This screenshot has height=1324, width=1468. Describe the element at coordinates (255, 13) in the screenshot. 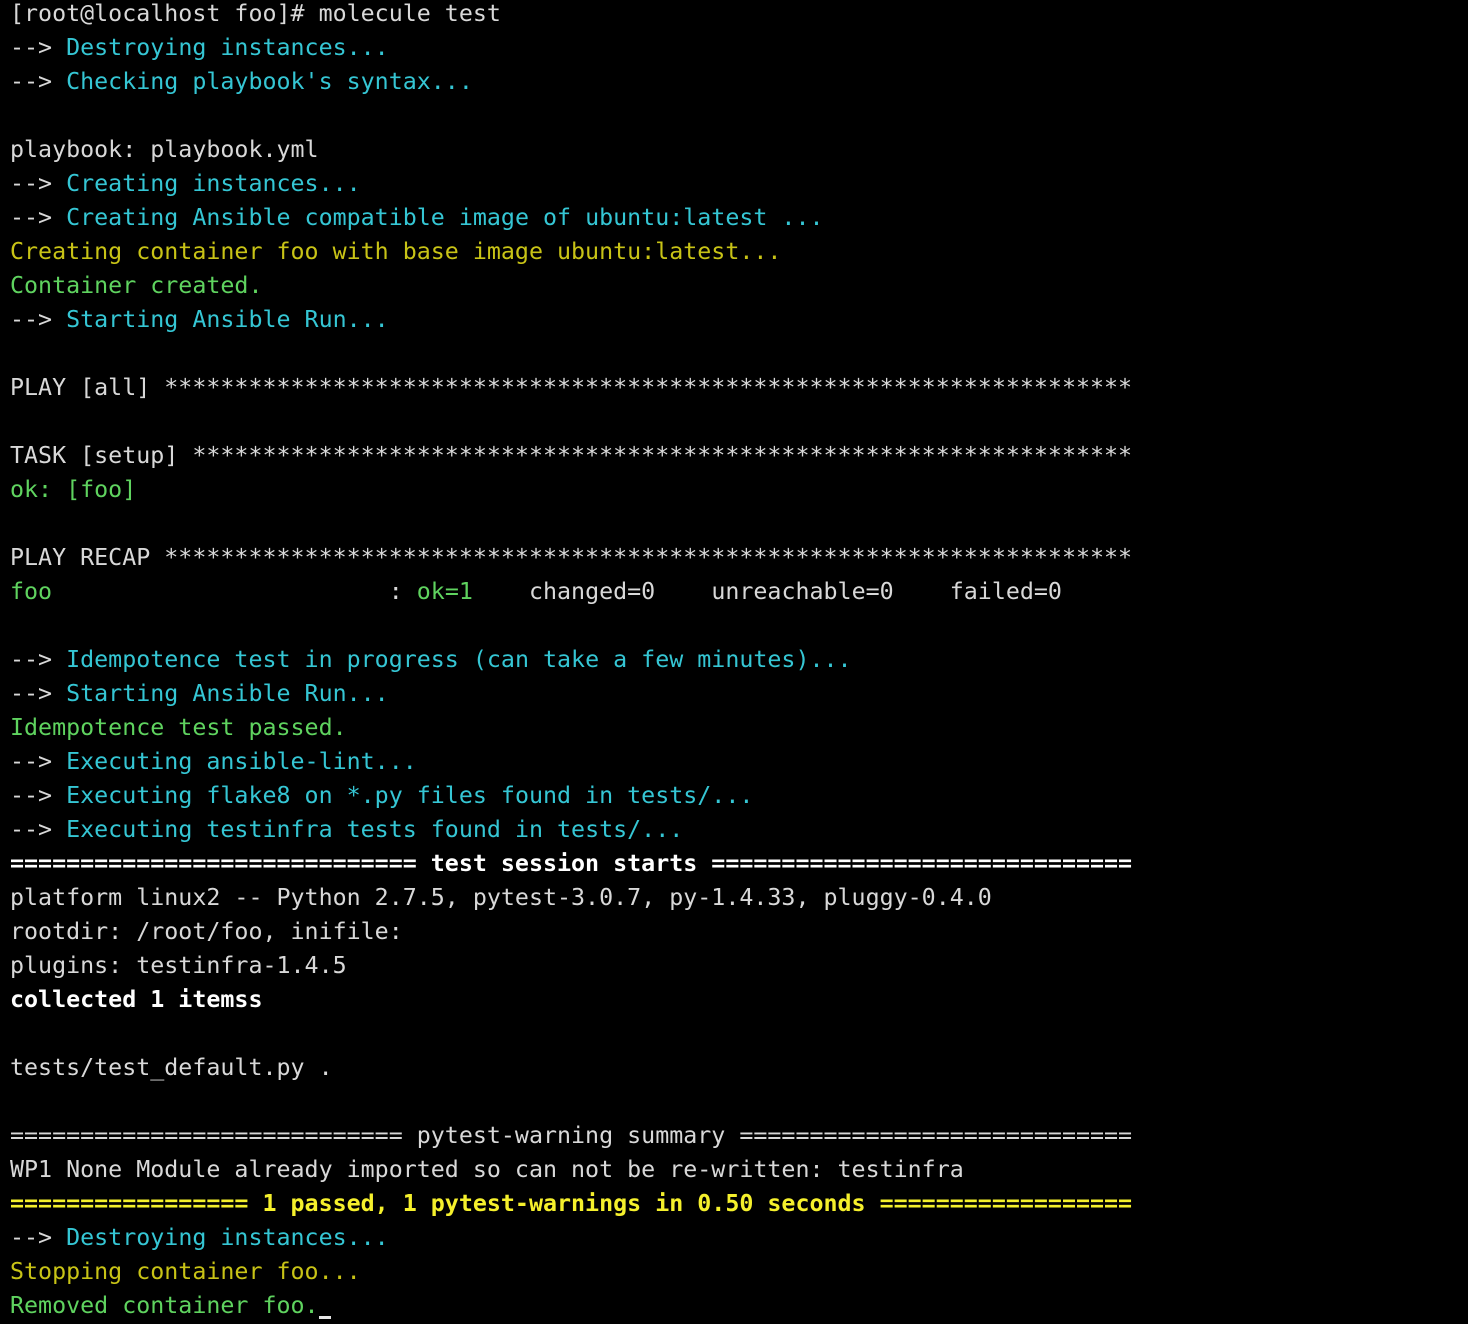

I see `terminal-text: [root@localhost foo]# molecule test` at that location.